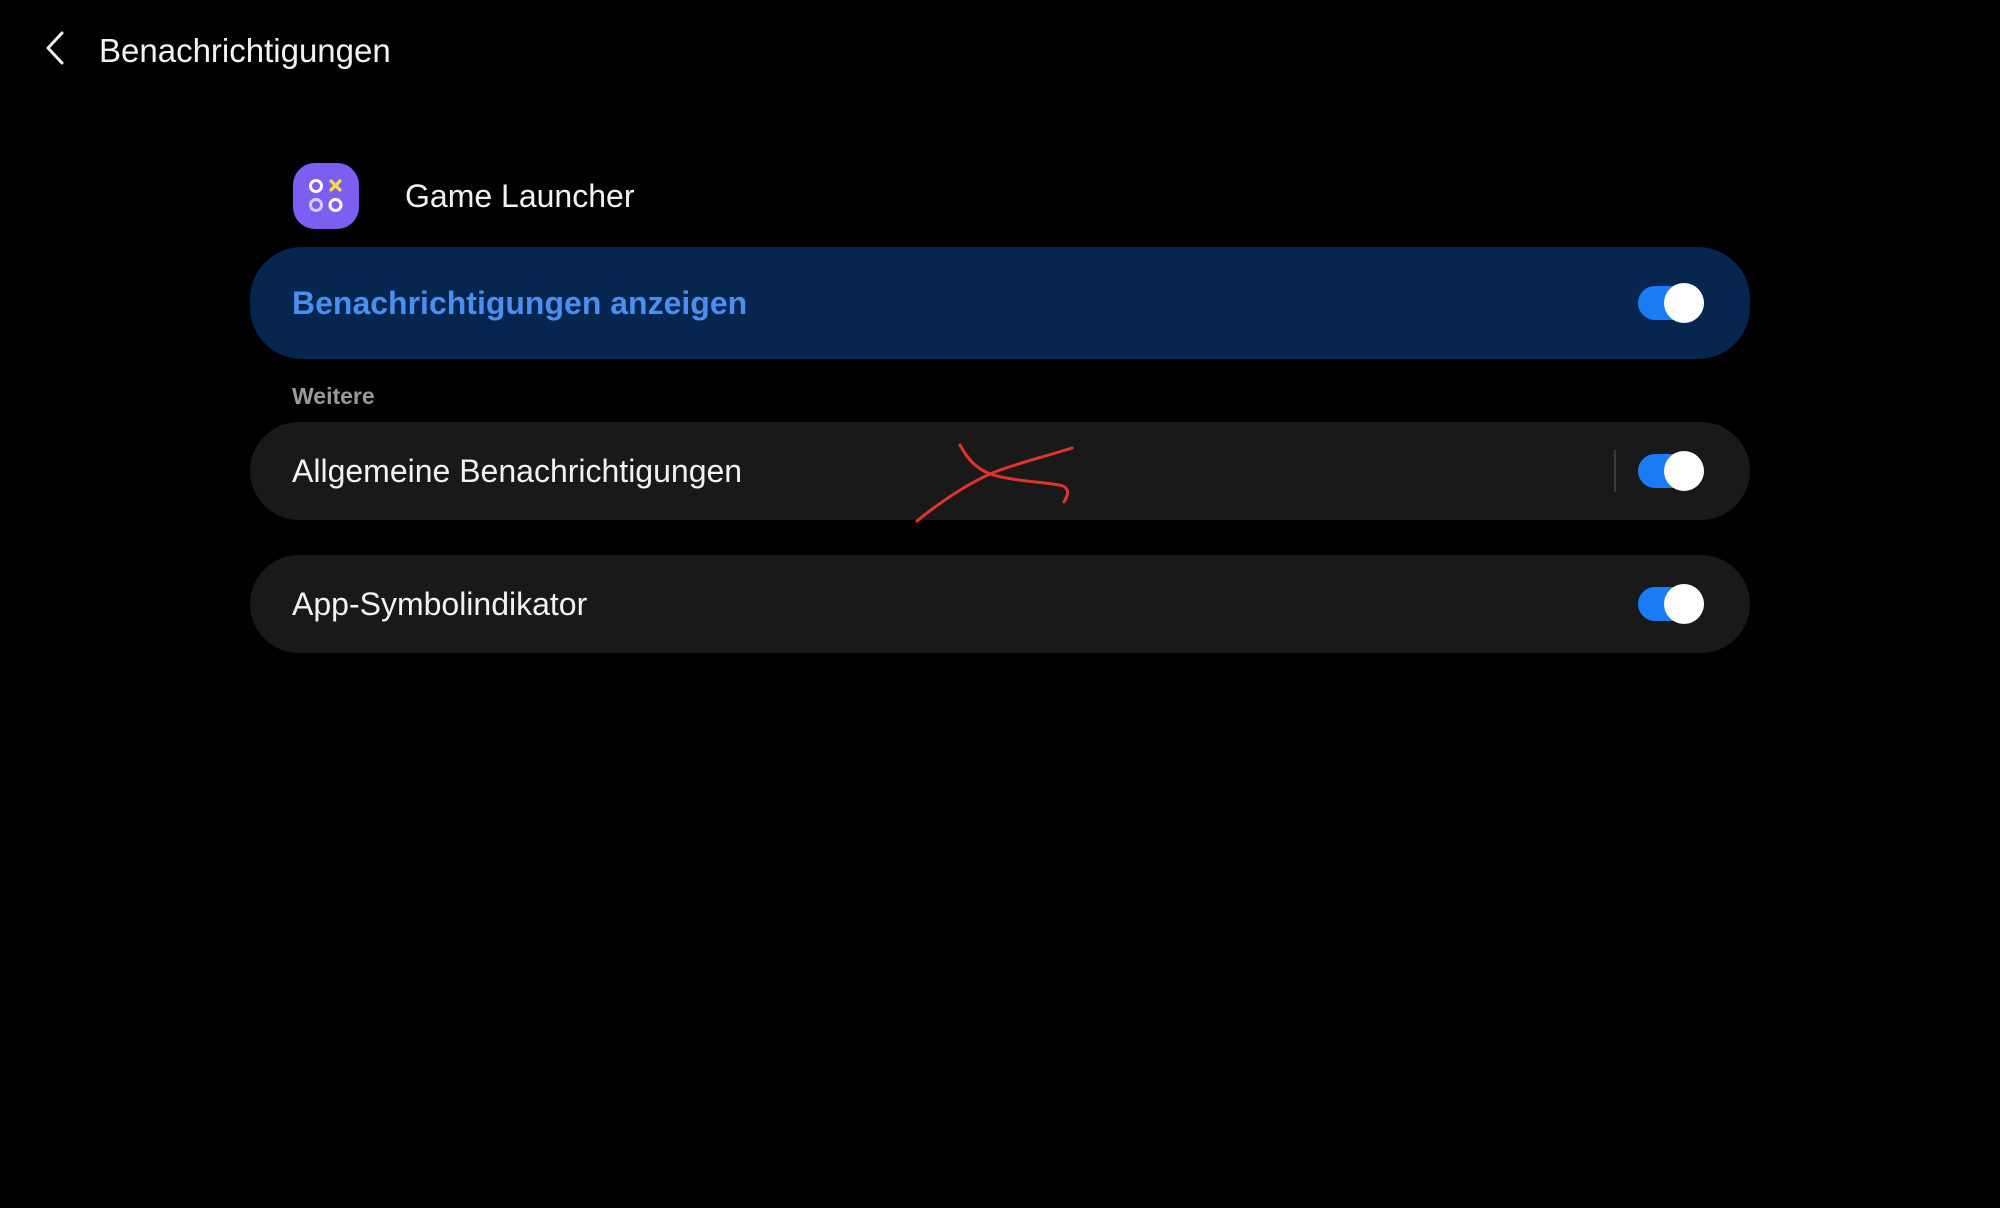 The height and width of the screenshot is (1208, 2000). Describe the element at coordinates (440, 603) in the screenshot. I see `app-icon-badge-label: App-Symbolindikator` at that location.